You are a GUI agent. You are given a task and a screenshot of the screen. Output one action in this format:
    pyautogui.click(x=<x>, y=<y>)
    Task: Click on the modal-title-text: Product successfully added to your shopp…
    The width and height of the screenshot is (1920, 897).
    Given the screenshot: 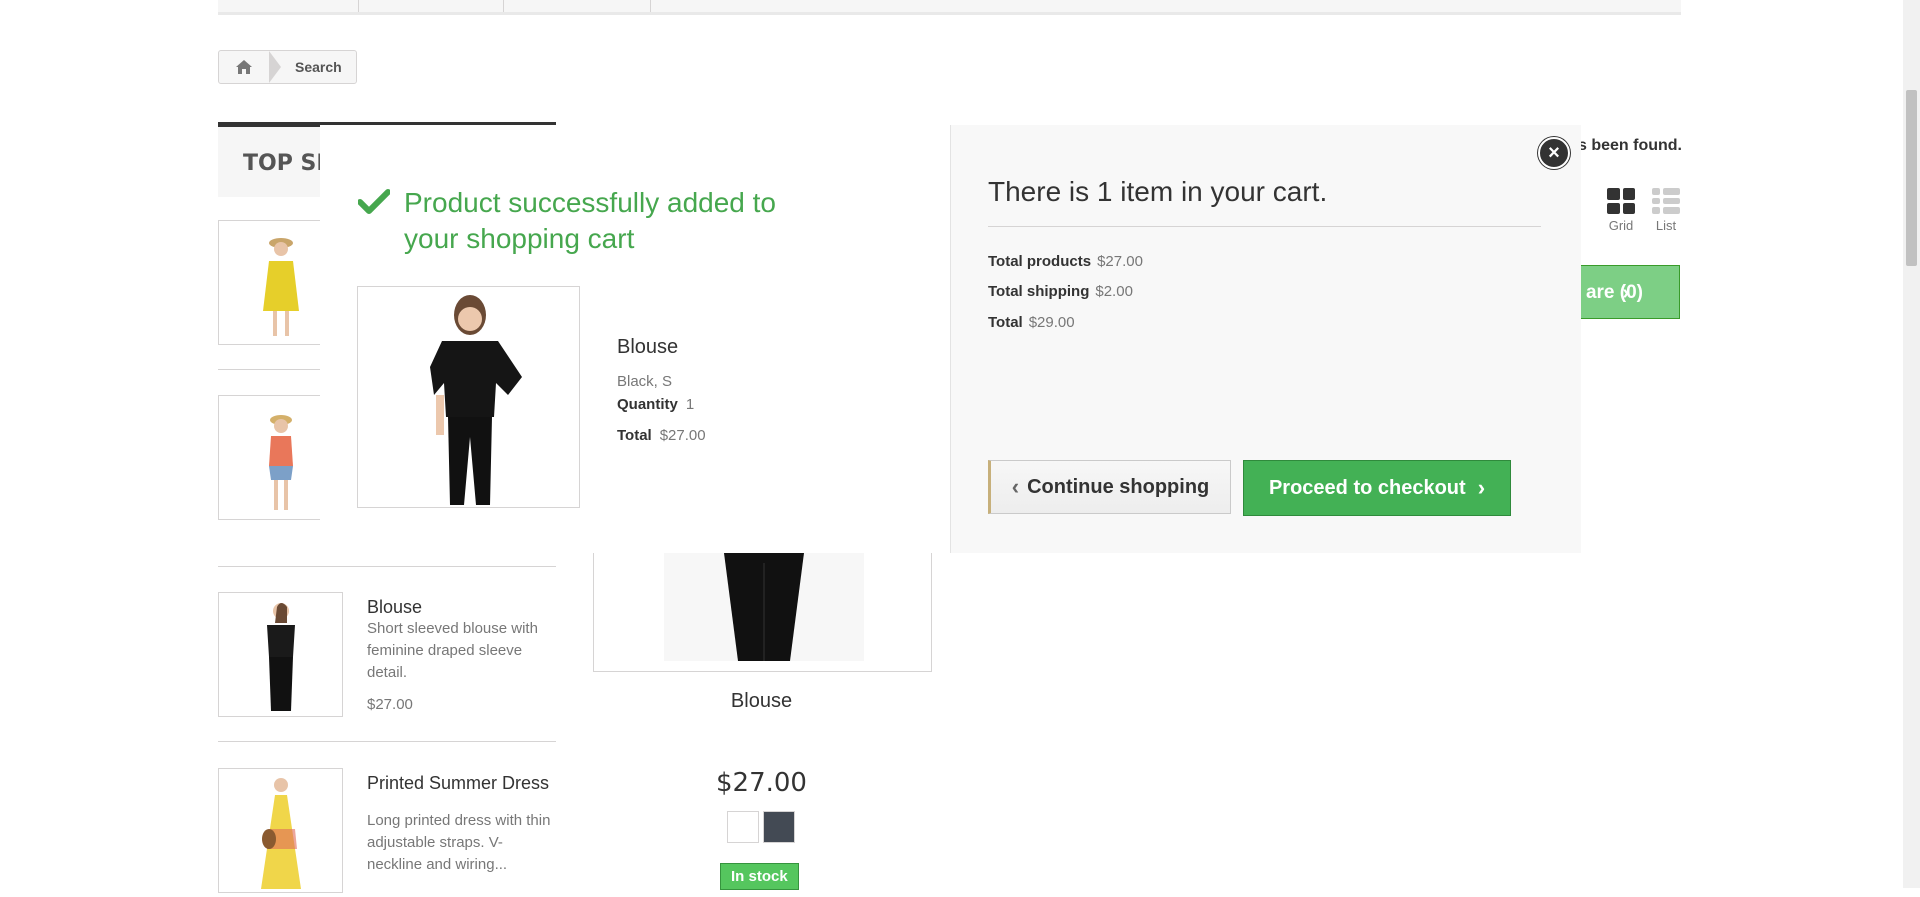 What is the action you would take?
    pyautogui.click(x=590, y=220)
    